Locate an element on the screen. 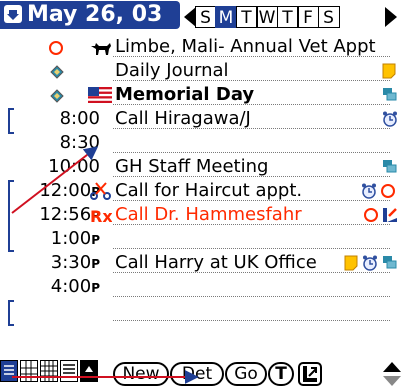  svg-text: Rx is located at coordinates (101, 216).